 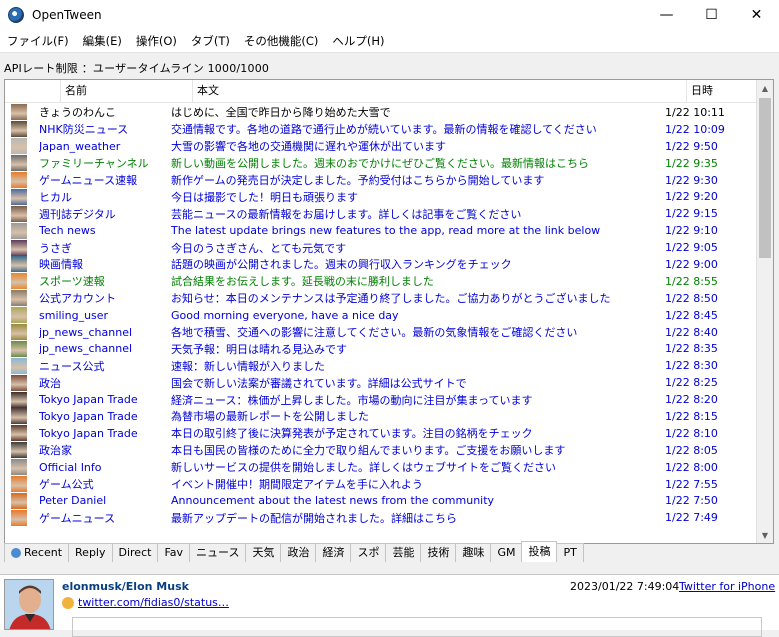 What do you see at coordinates (381, 365) in the screenshot?
I see `table-row: ニュース公式 速報：新しい情報が入りました 1/22 8:30` at bounding box center [381, 365].